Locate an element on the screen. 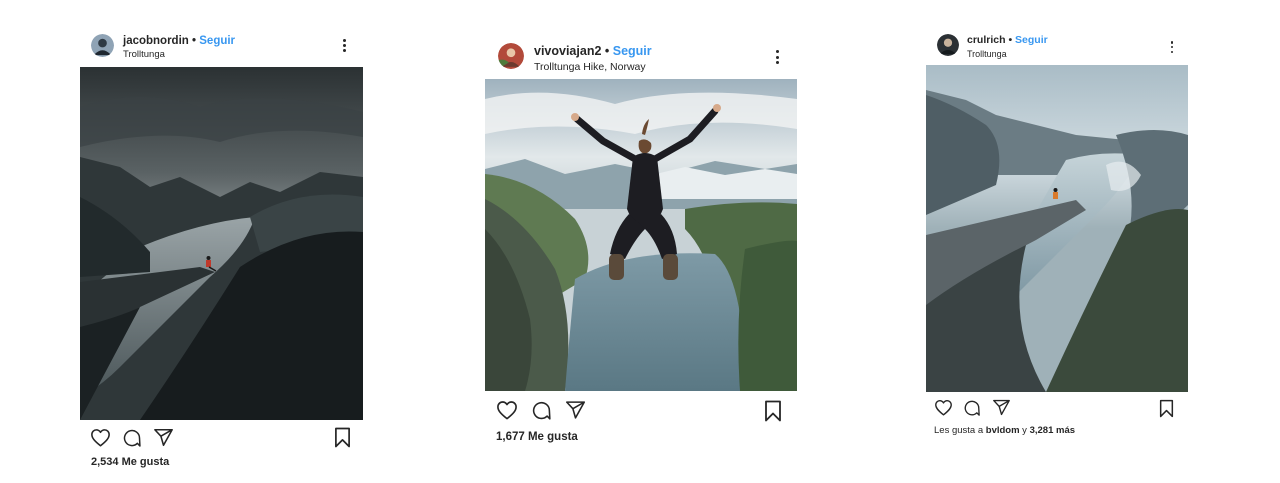  likes-summary: Les gusta a bvldom y 3,281 más is located at coordinates (1004, 430).